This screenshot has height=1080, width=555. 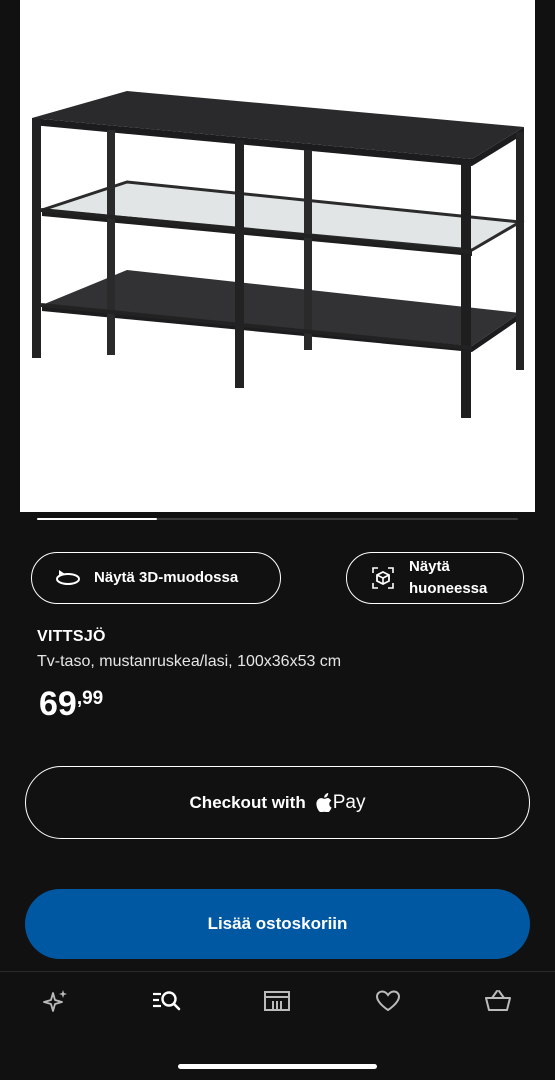 What do you see at coordinates (68, 578) in the screenshot?
I see `rotate-3d-icon` at bounding box center [68, 578].